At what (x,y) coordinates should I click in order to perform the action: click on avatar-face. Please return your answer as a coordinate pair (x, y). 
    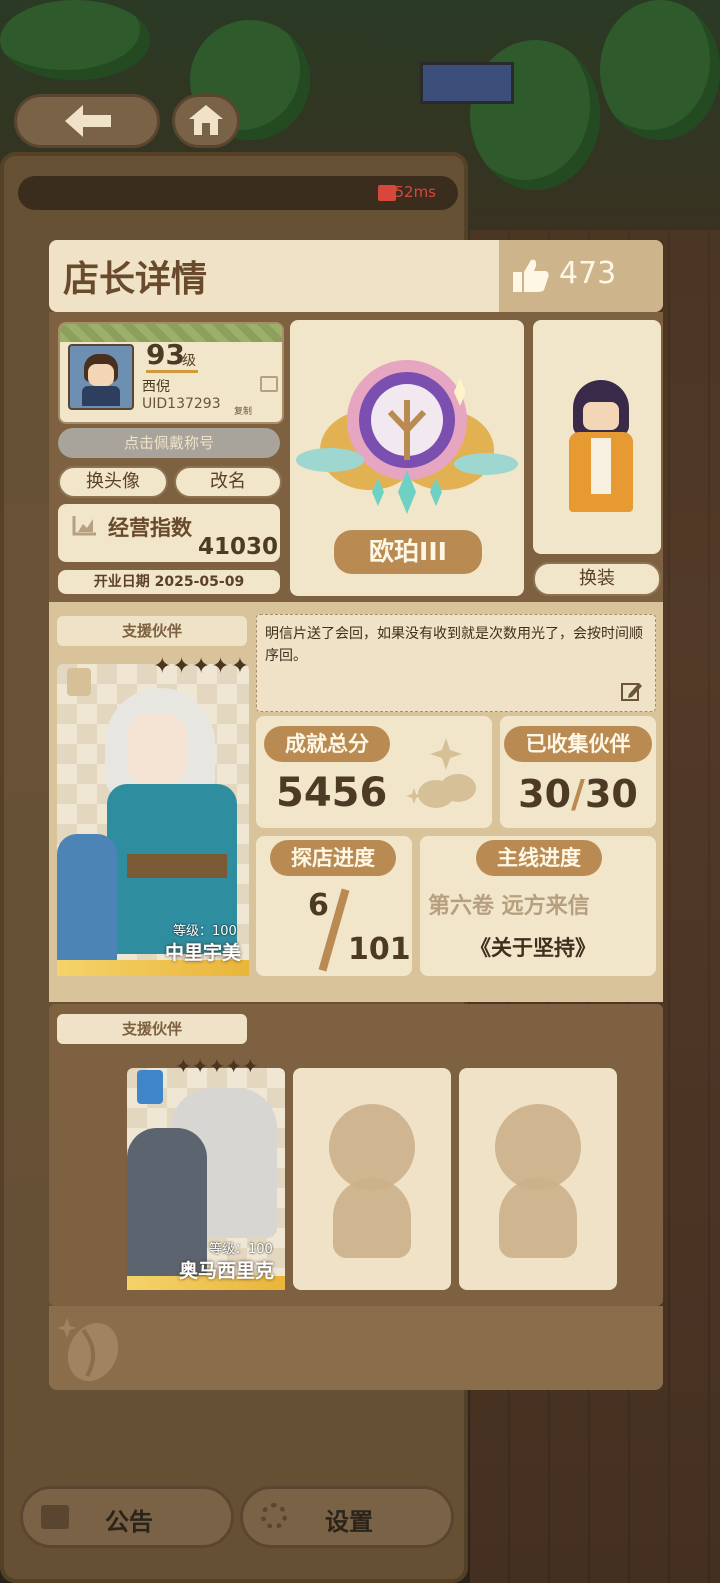
    Looking at the image, I should click on (101, 375).